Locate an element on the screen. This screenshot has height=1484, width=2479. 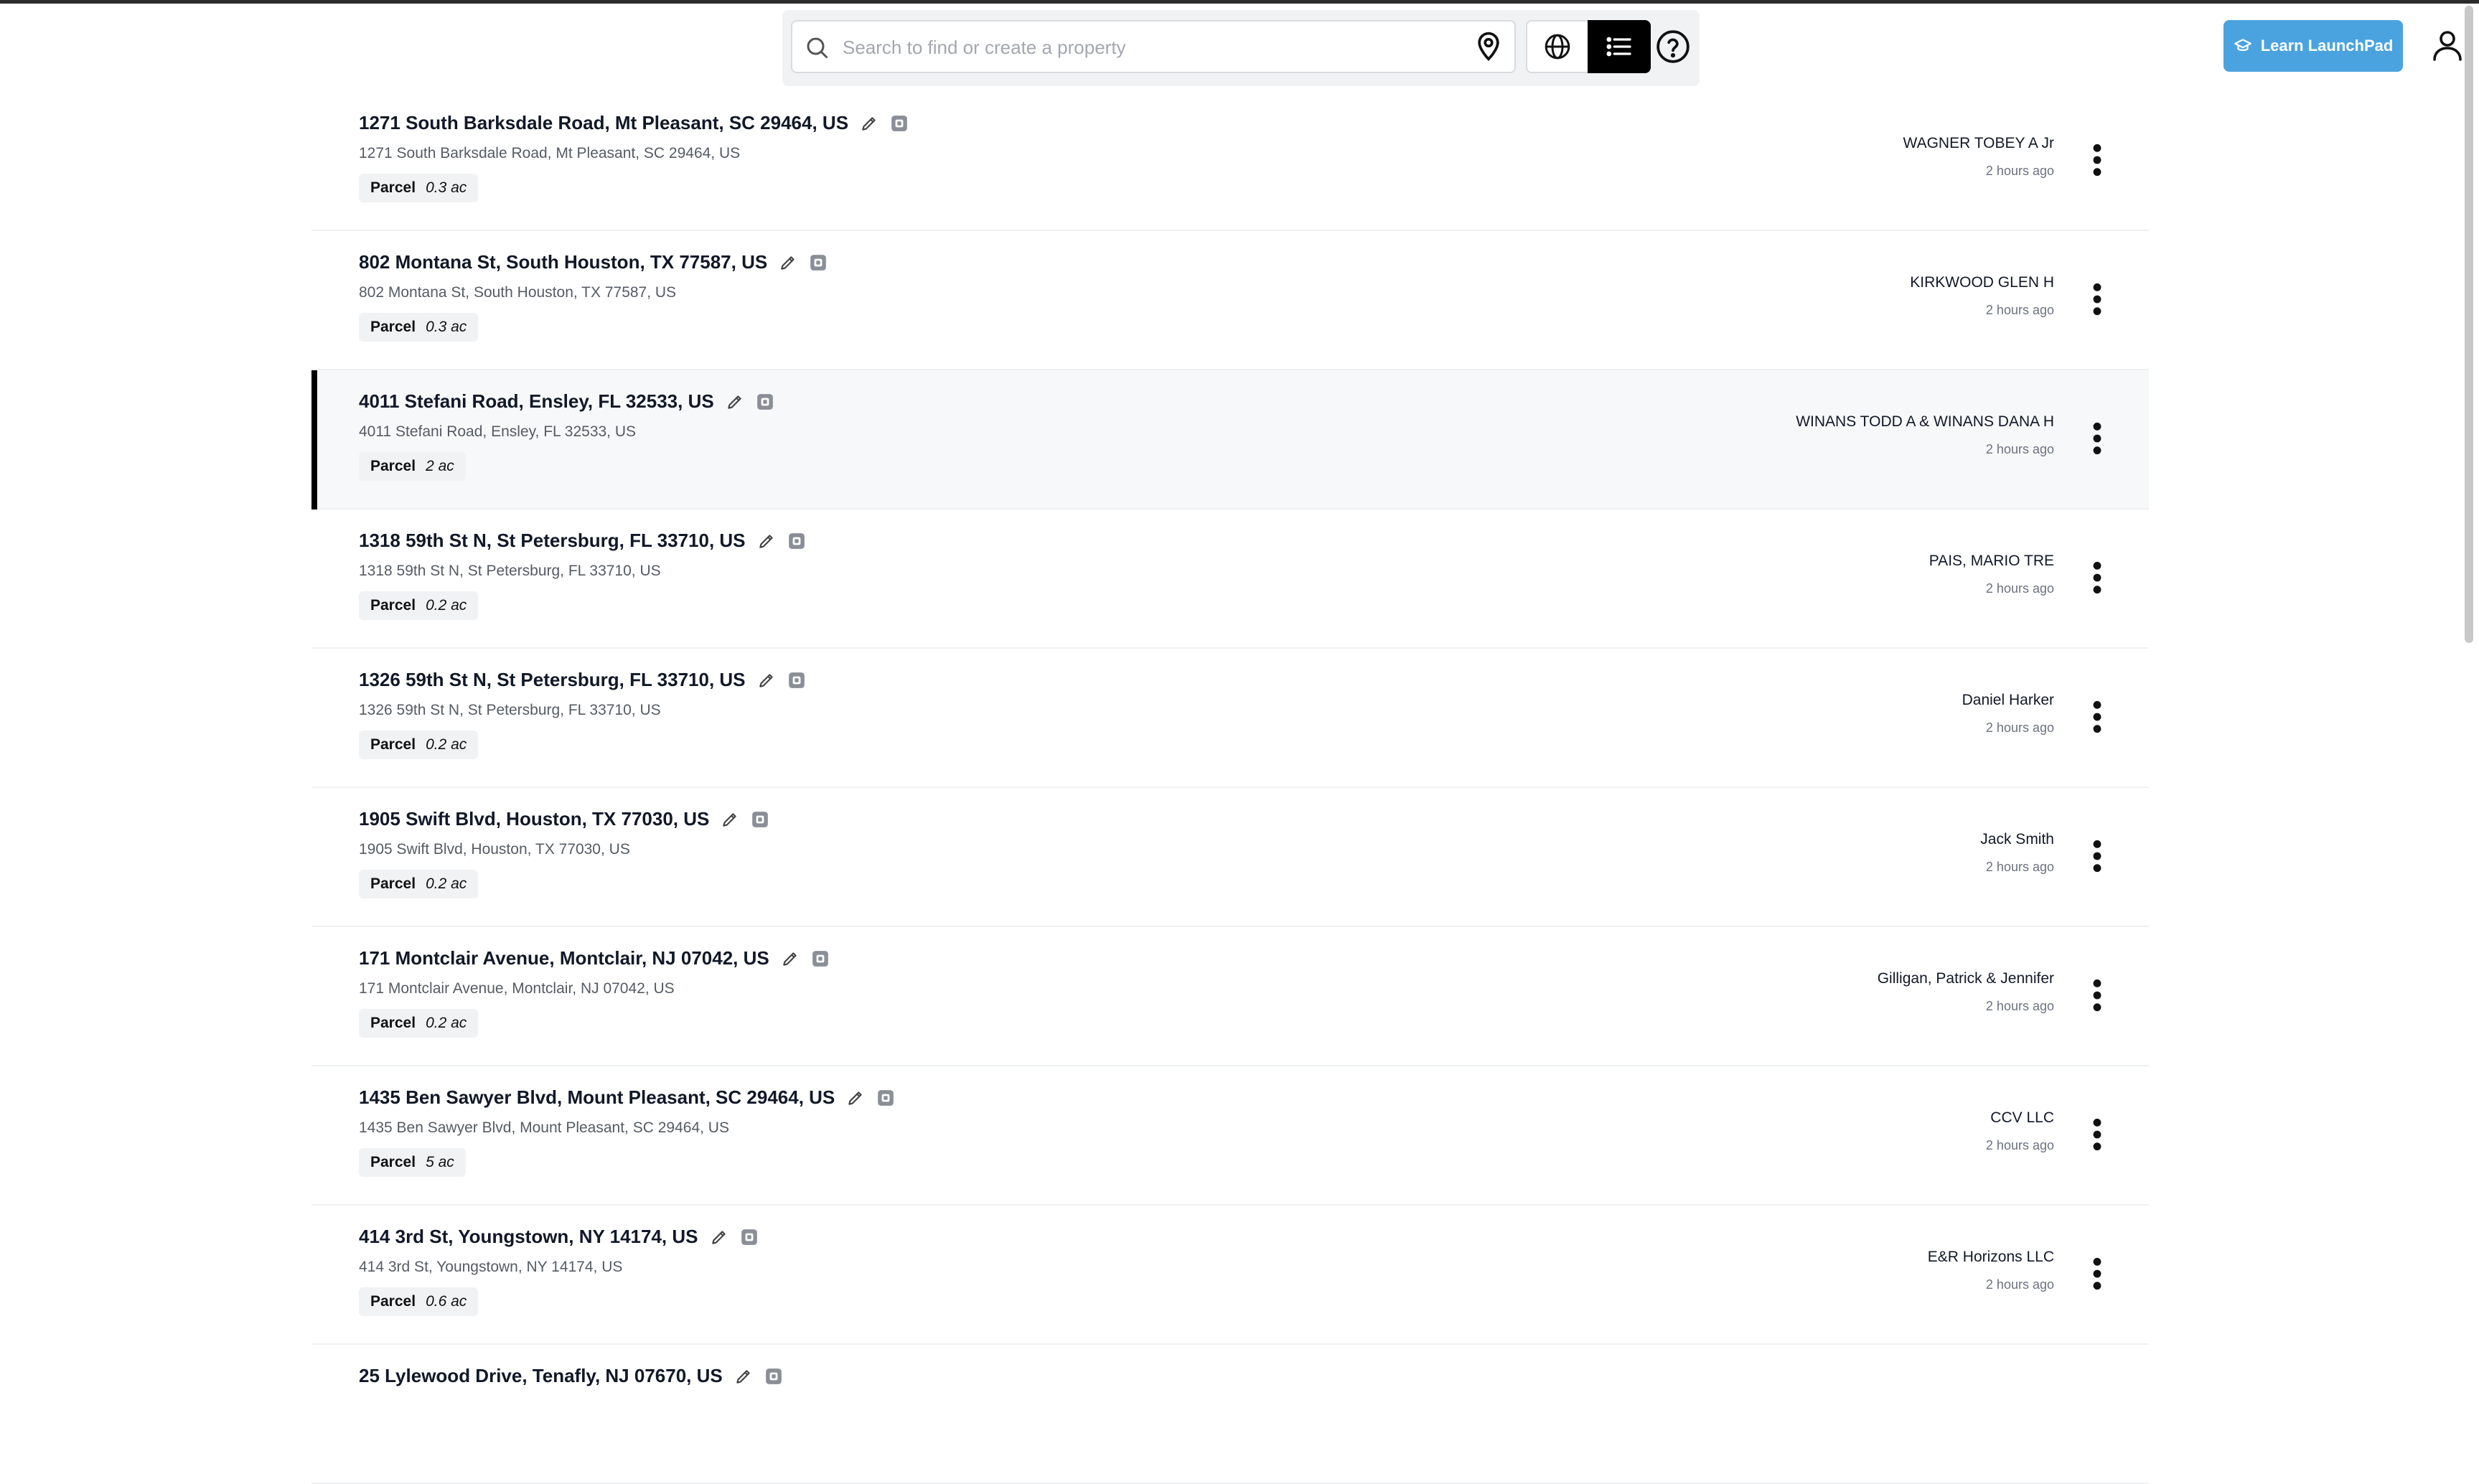
learn-launchpad-label: Learn LaunchPad is located at coordinates (2327, 46).